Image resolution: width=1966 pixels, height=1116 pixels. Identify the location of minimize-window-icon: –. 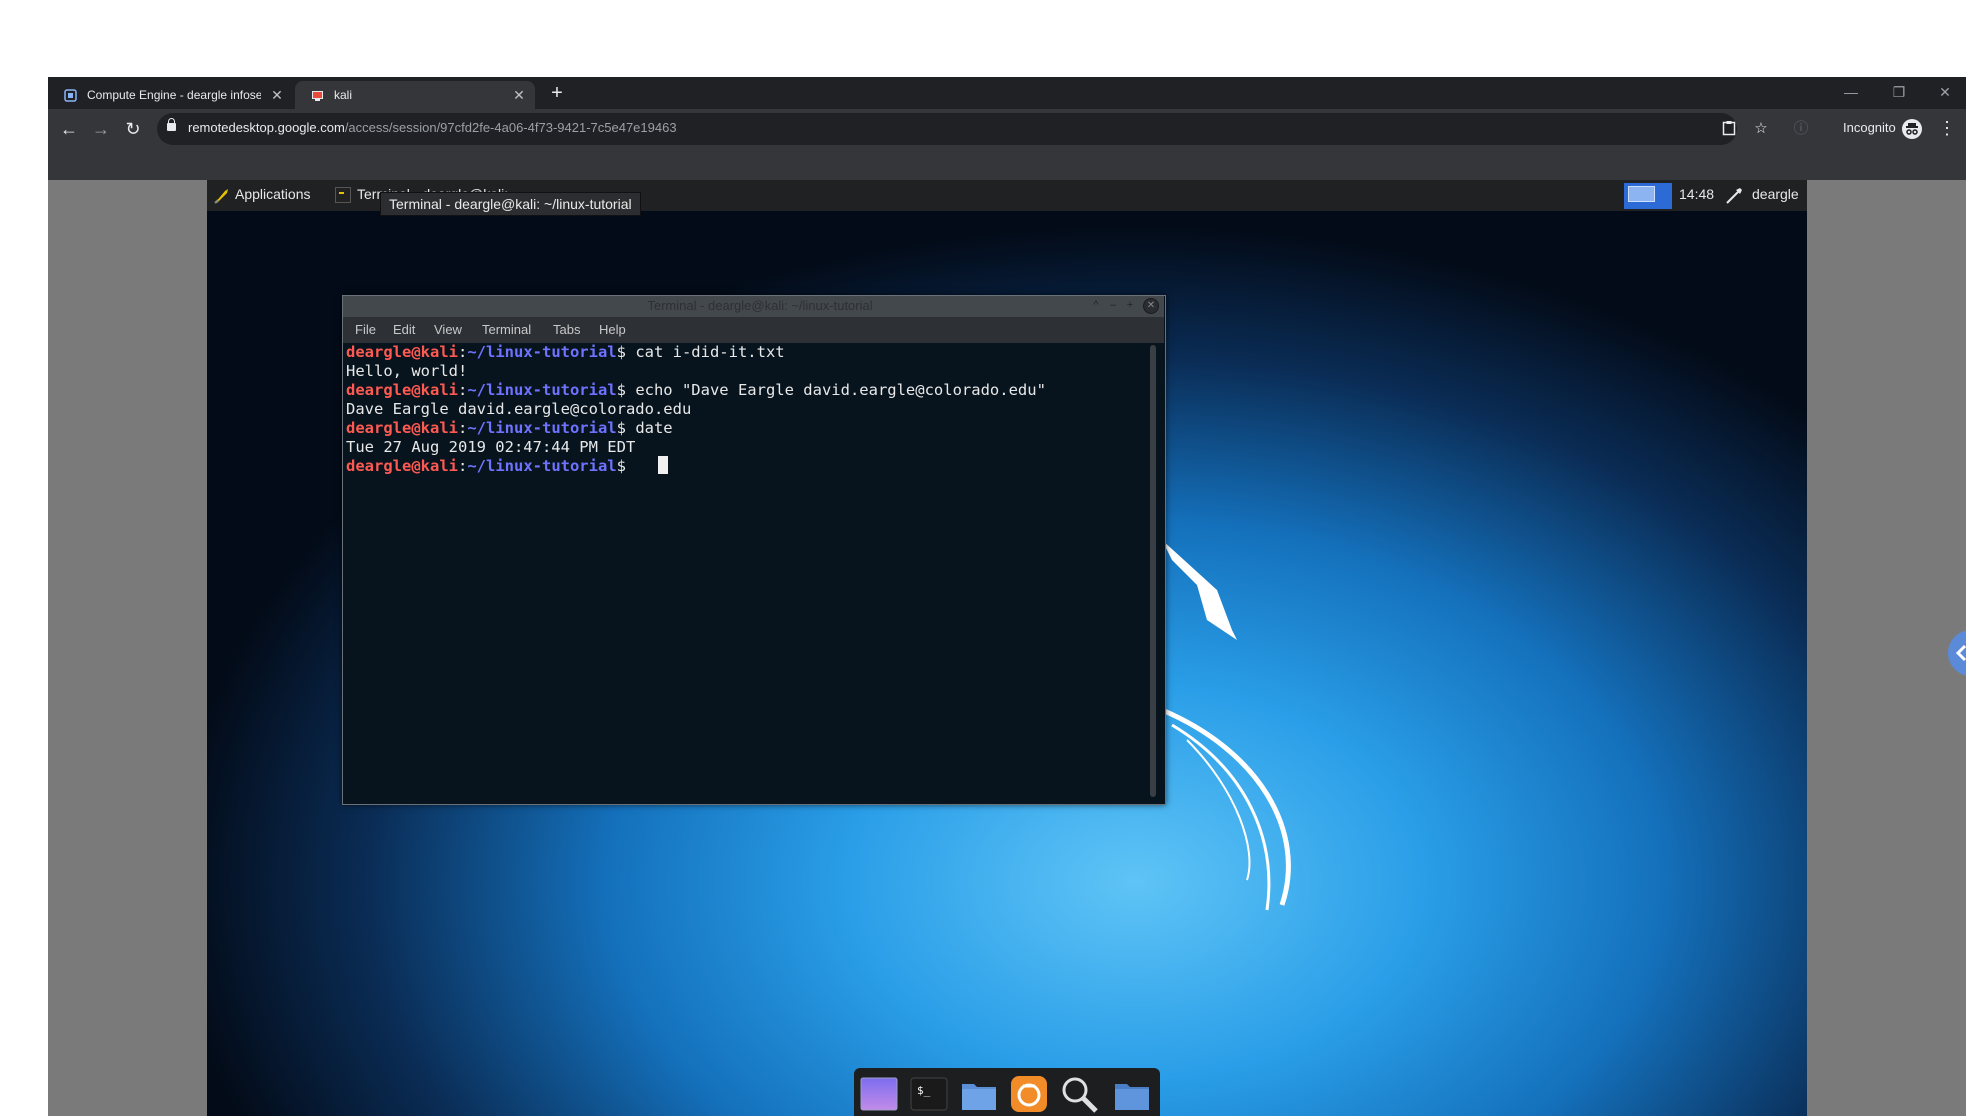
(1113, 305).